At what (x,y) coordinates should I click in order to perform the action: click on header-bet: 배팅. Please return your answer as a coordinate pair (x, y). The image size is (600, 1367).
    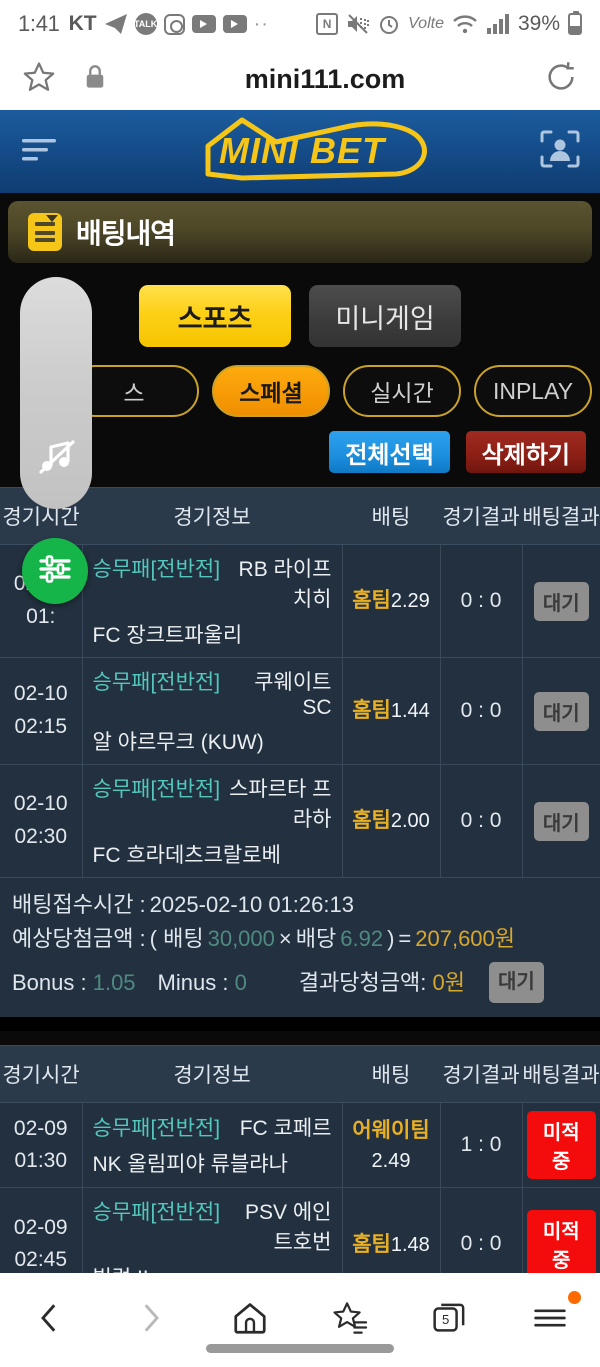
    Looking at the image, I should click on (391, 516).